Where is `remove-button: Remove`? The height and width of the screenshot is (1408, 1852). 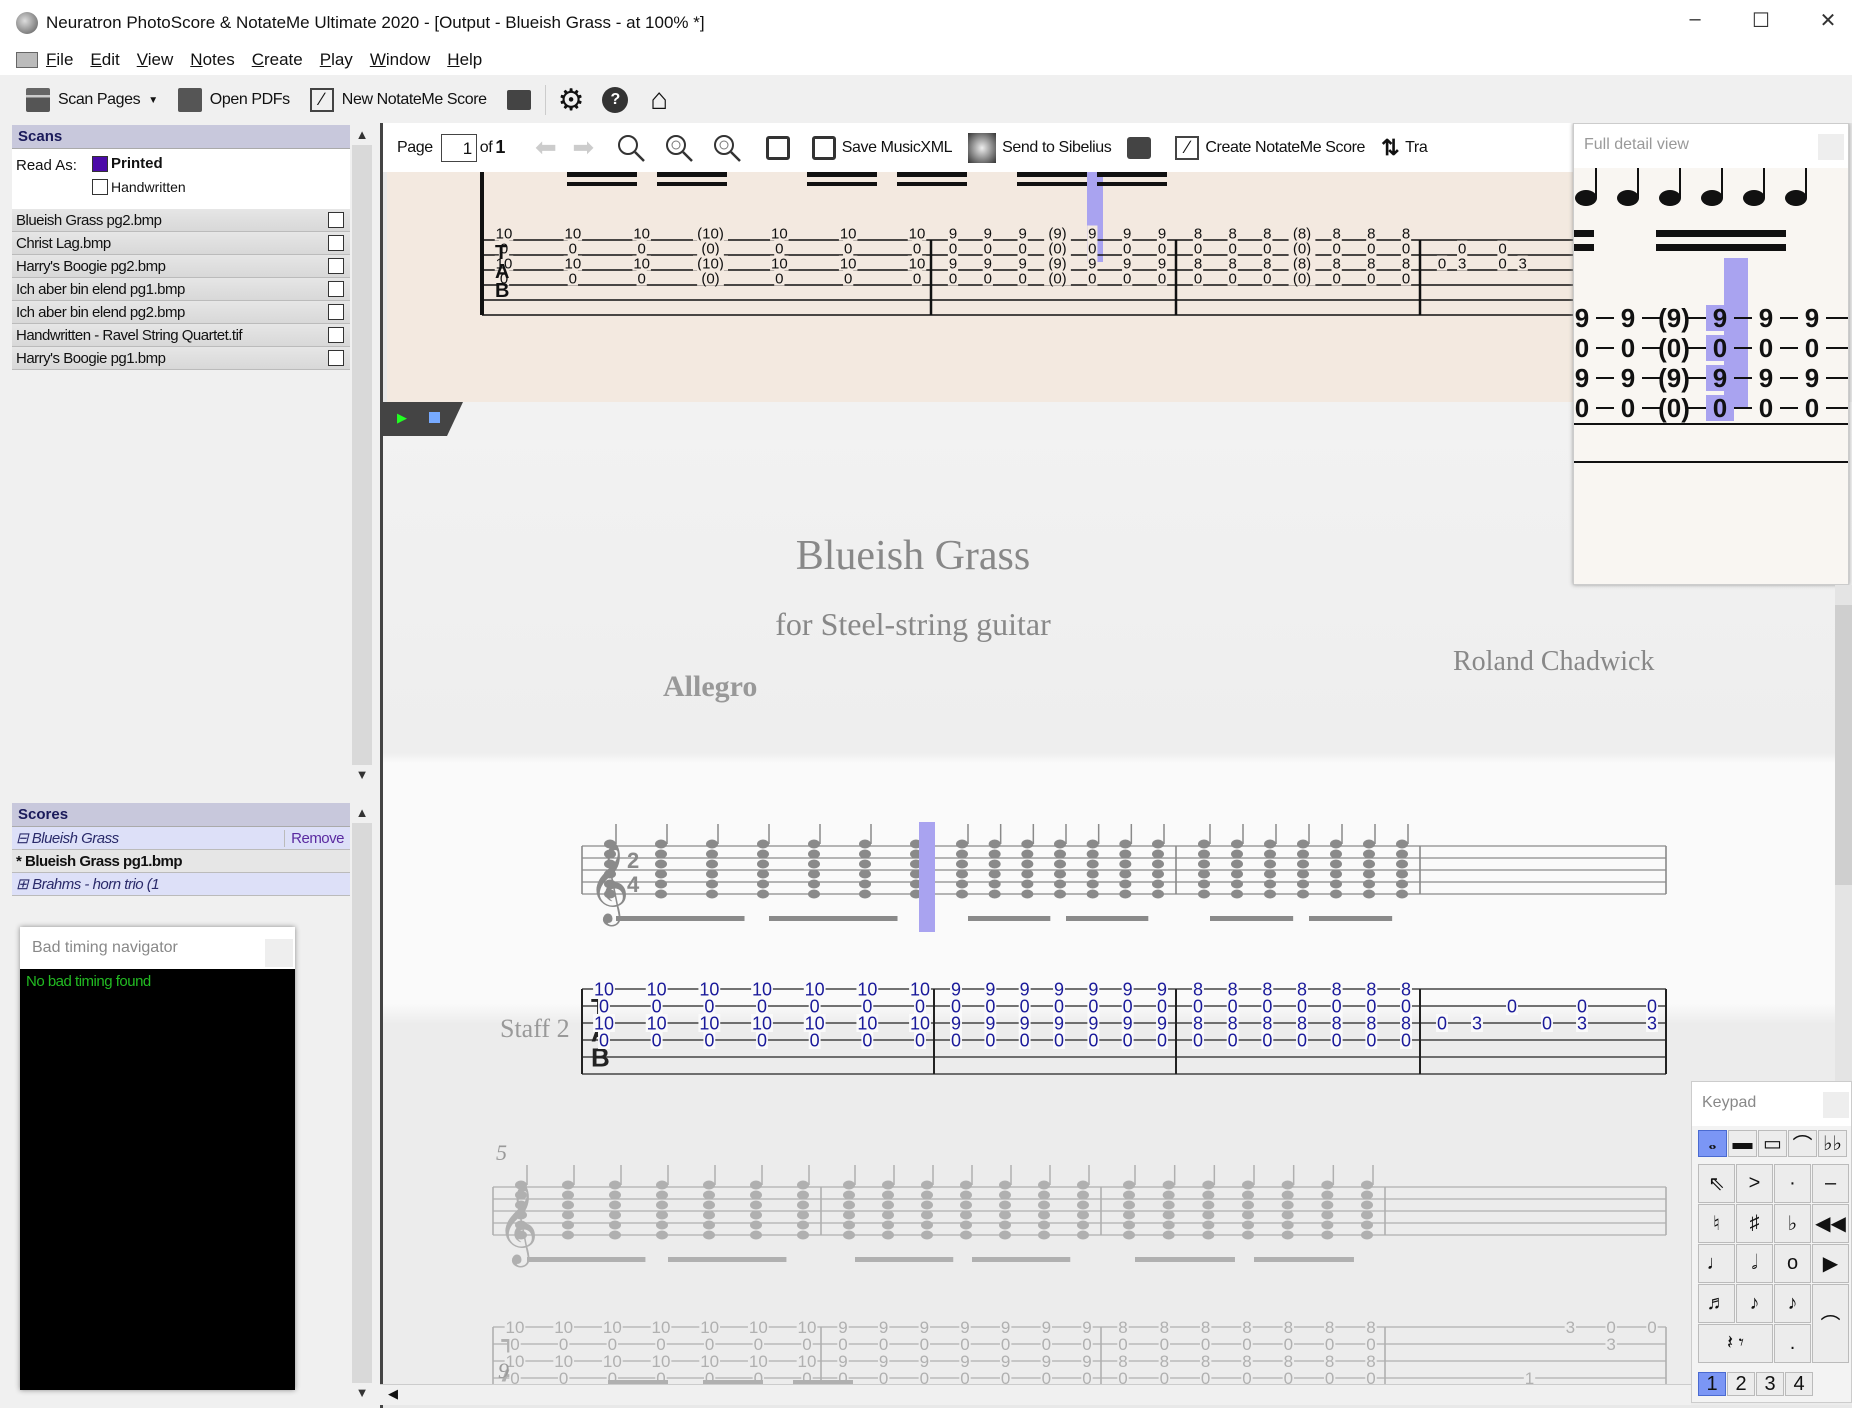 remove-button: Remove is located at coordinates (314, 838).